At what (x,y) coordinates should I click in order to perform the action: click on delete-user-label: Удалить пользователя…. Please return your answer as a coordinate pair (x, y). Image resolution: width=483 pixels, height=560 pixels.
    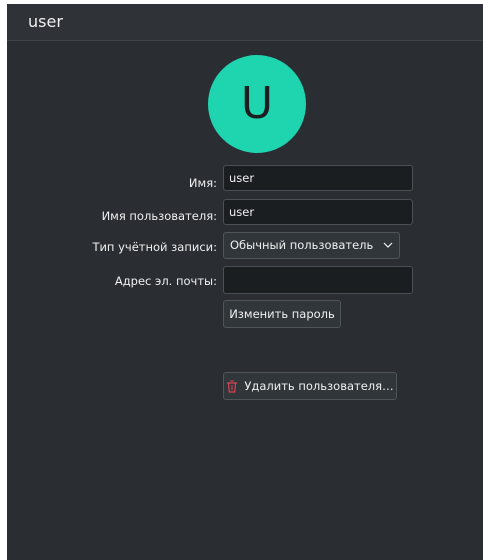
    Looking at the image, I should click on (319, 386).